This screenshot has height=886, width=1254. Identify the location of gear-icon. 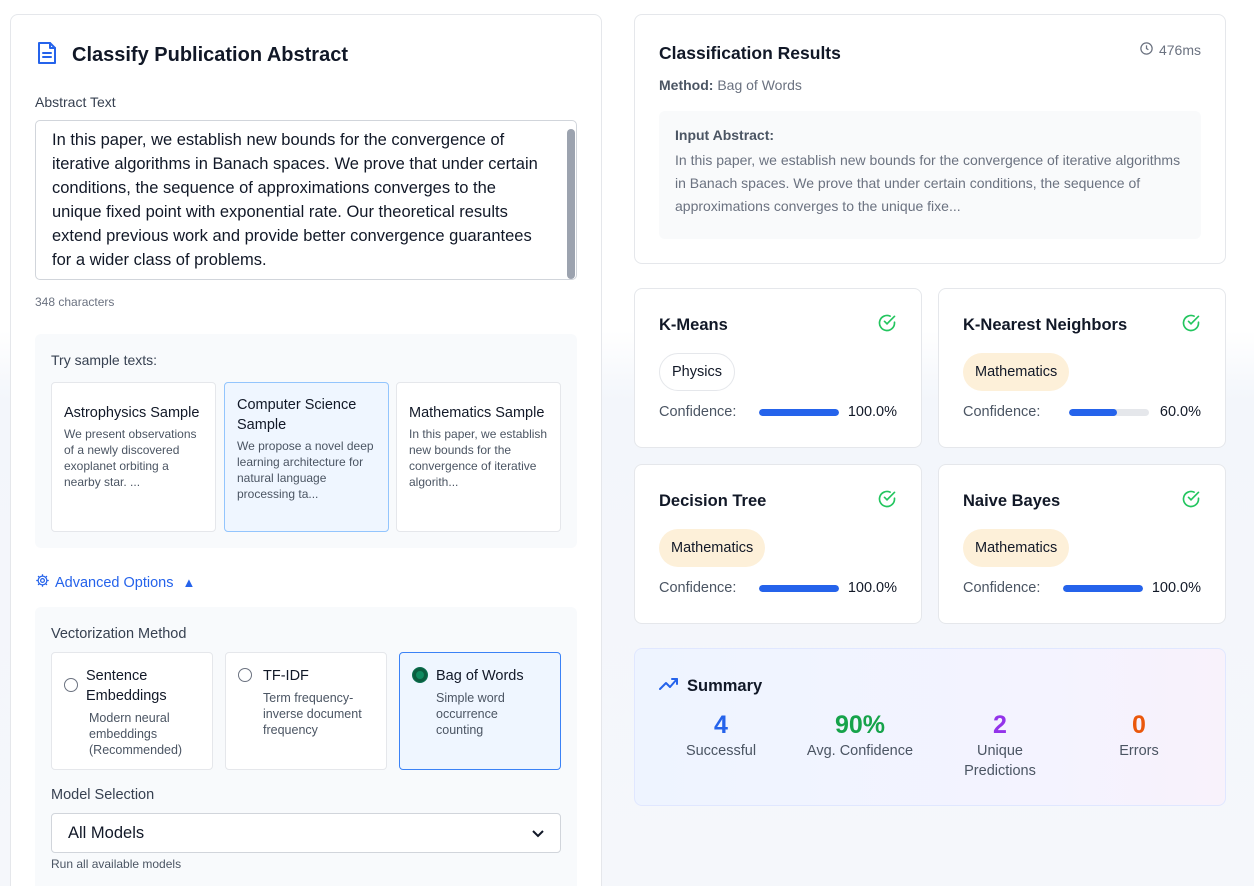
(42, 582).